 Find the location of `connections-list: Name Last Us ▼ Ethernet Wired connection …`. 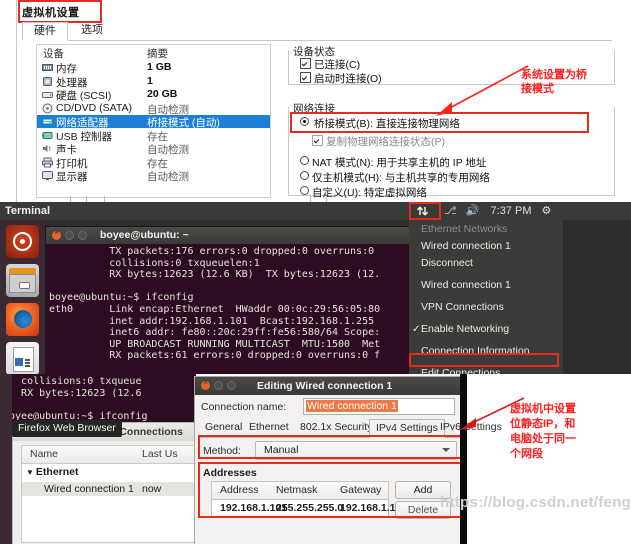

connections-list: Name Last Us ▼ Ethernet Wired connection … is located at coordinates (113, 494).